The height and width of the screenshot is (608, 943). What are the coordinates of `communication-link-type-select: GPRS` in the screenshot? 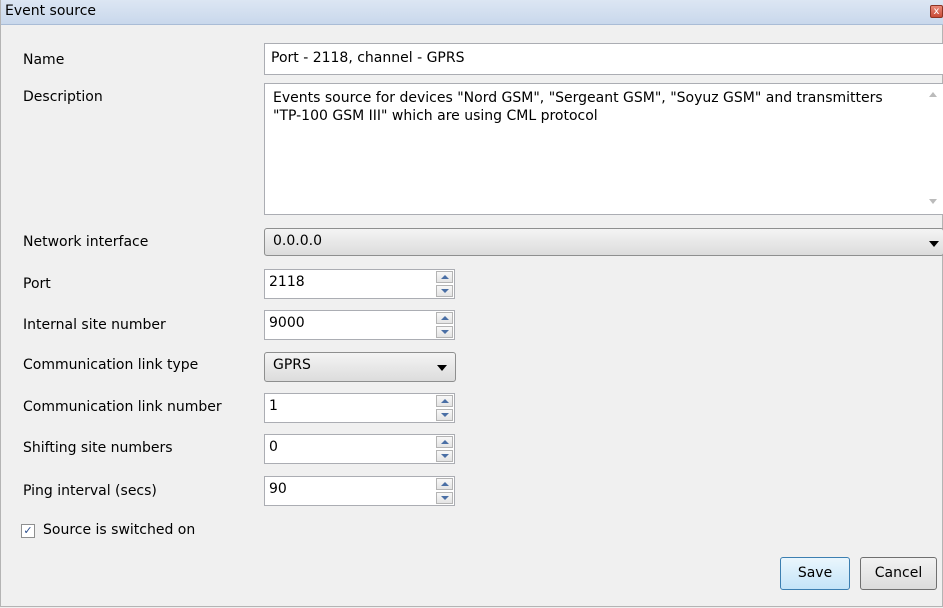 It's located at (360, 367).